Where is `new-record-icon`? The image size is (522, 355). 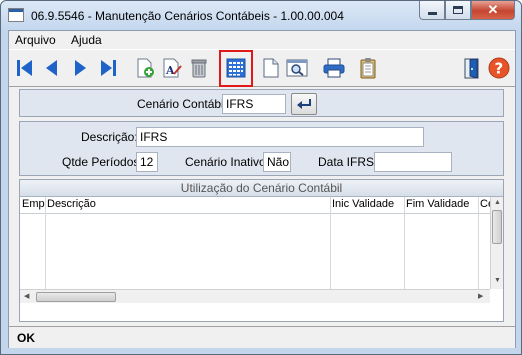 new-record-icon is located at coordinates (145, 68).